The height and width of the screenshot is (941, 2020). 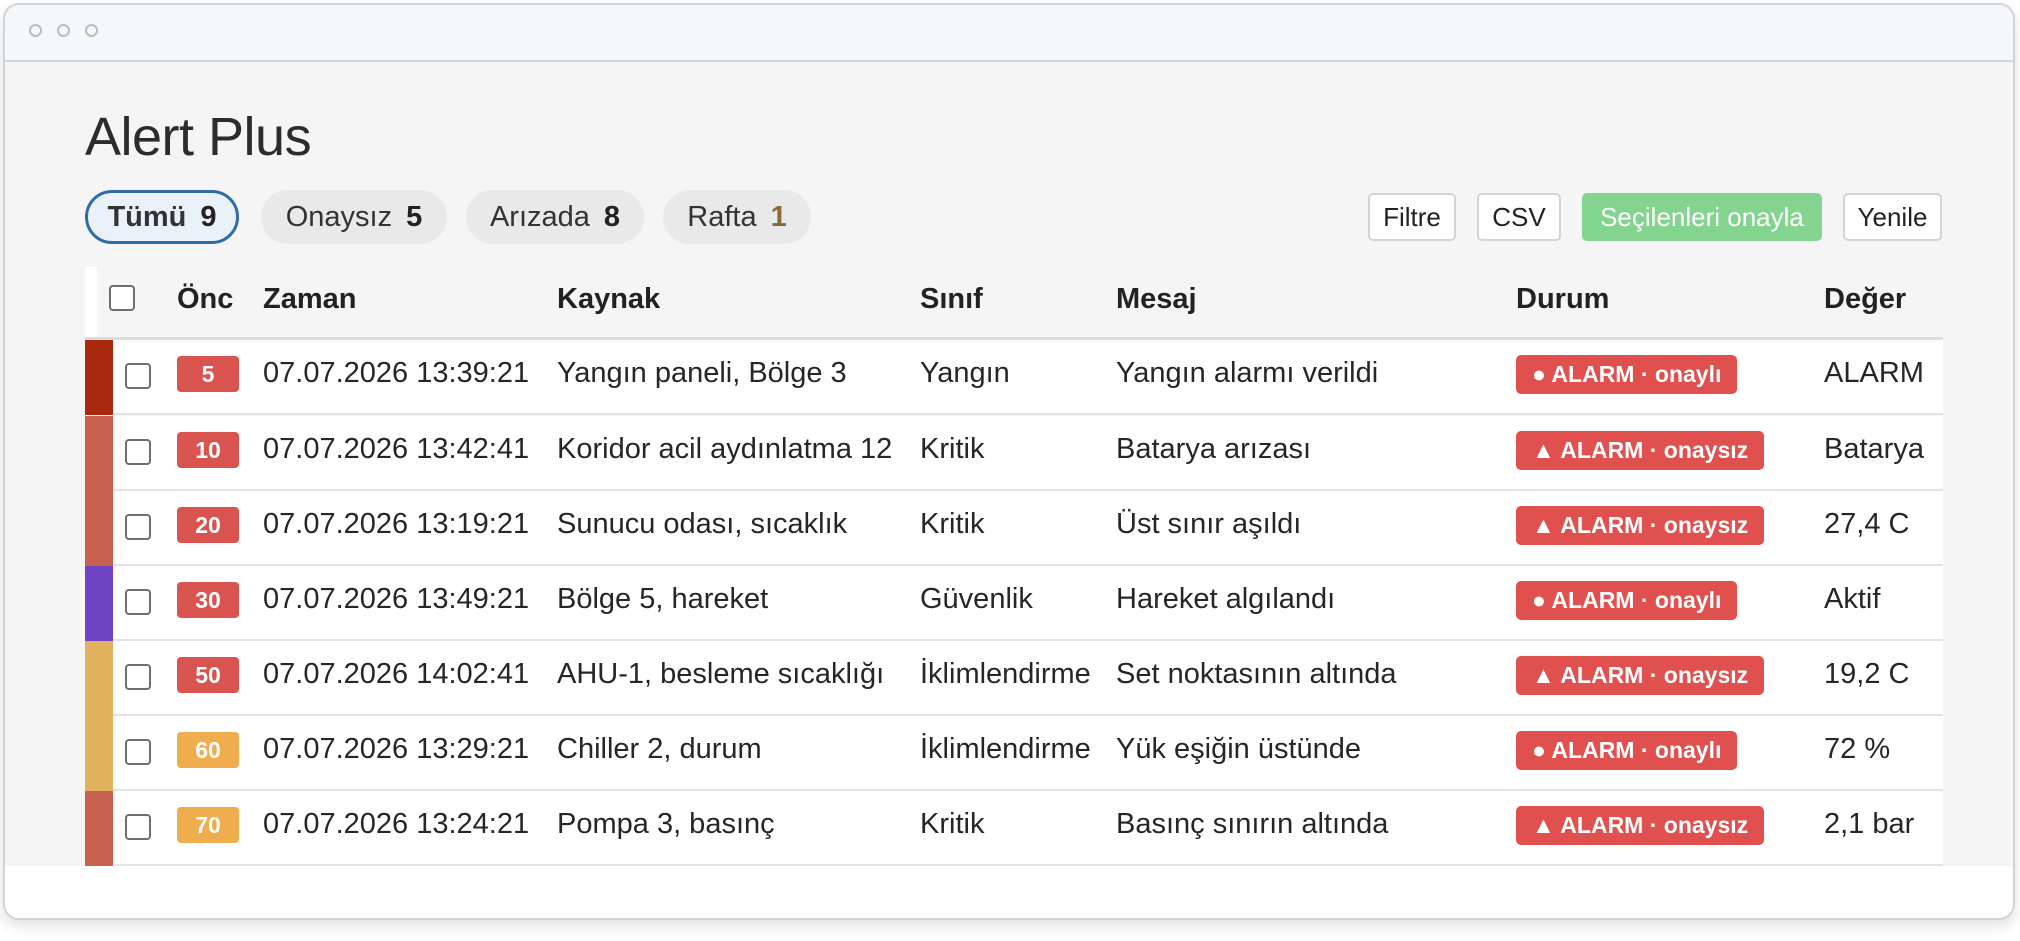 What do you see at coordinates (1247, 373) in the screenshot?
I see `cell-message: Yangın alarmı verildi` at bounding box center [1247, 373].